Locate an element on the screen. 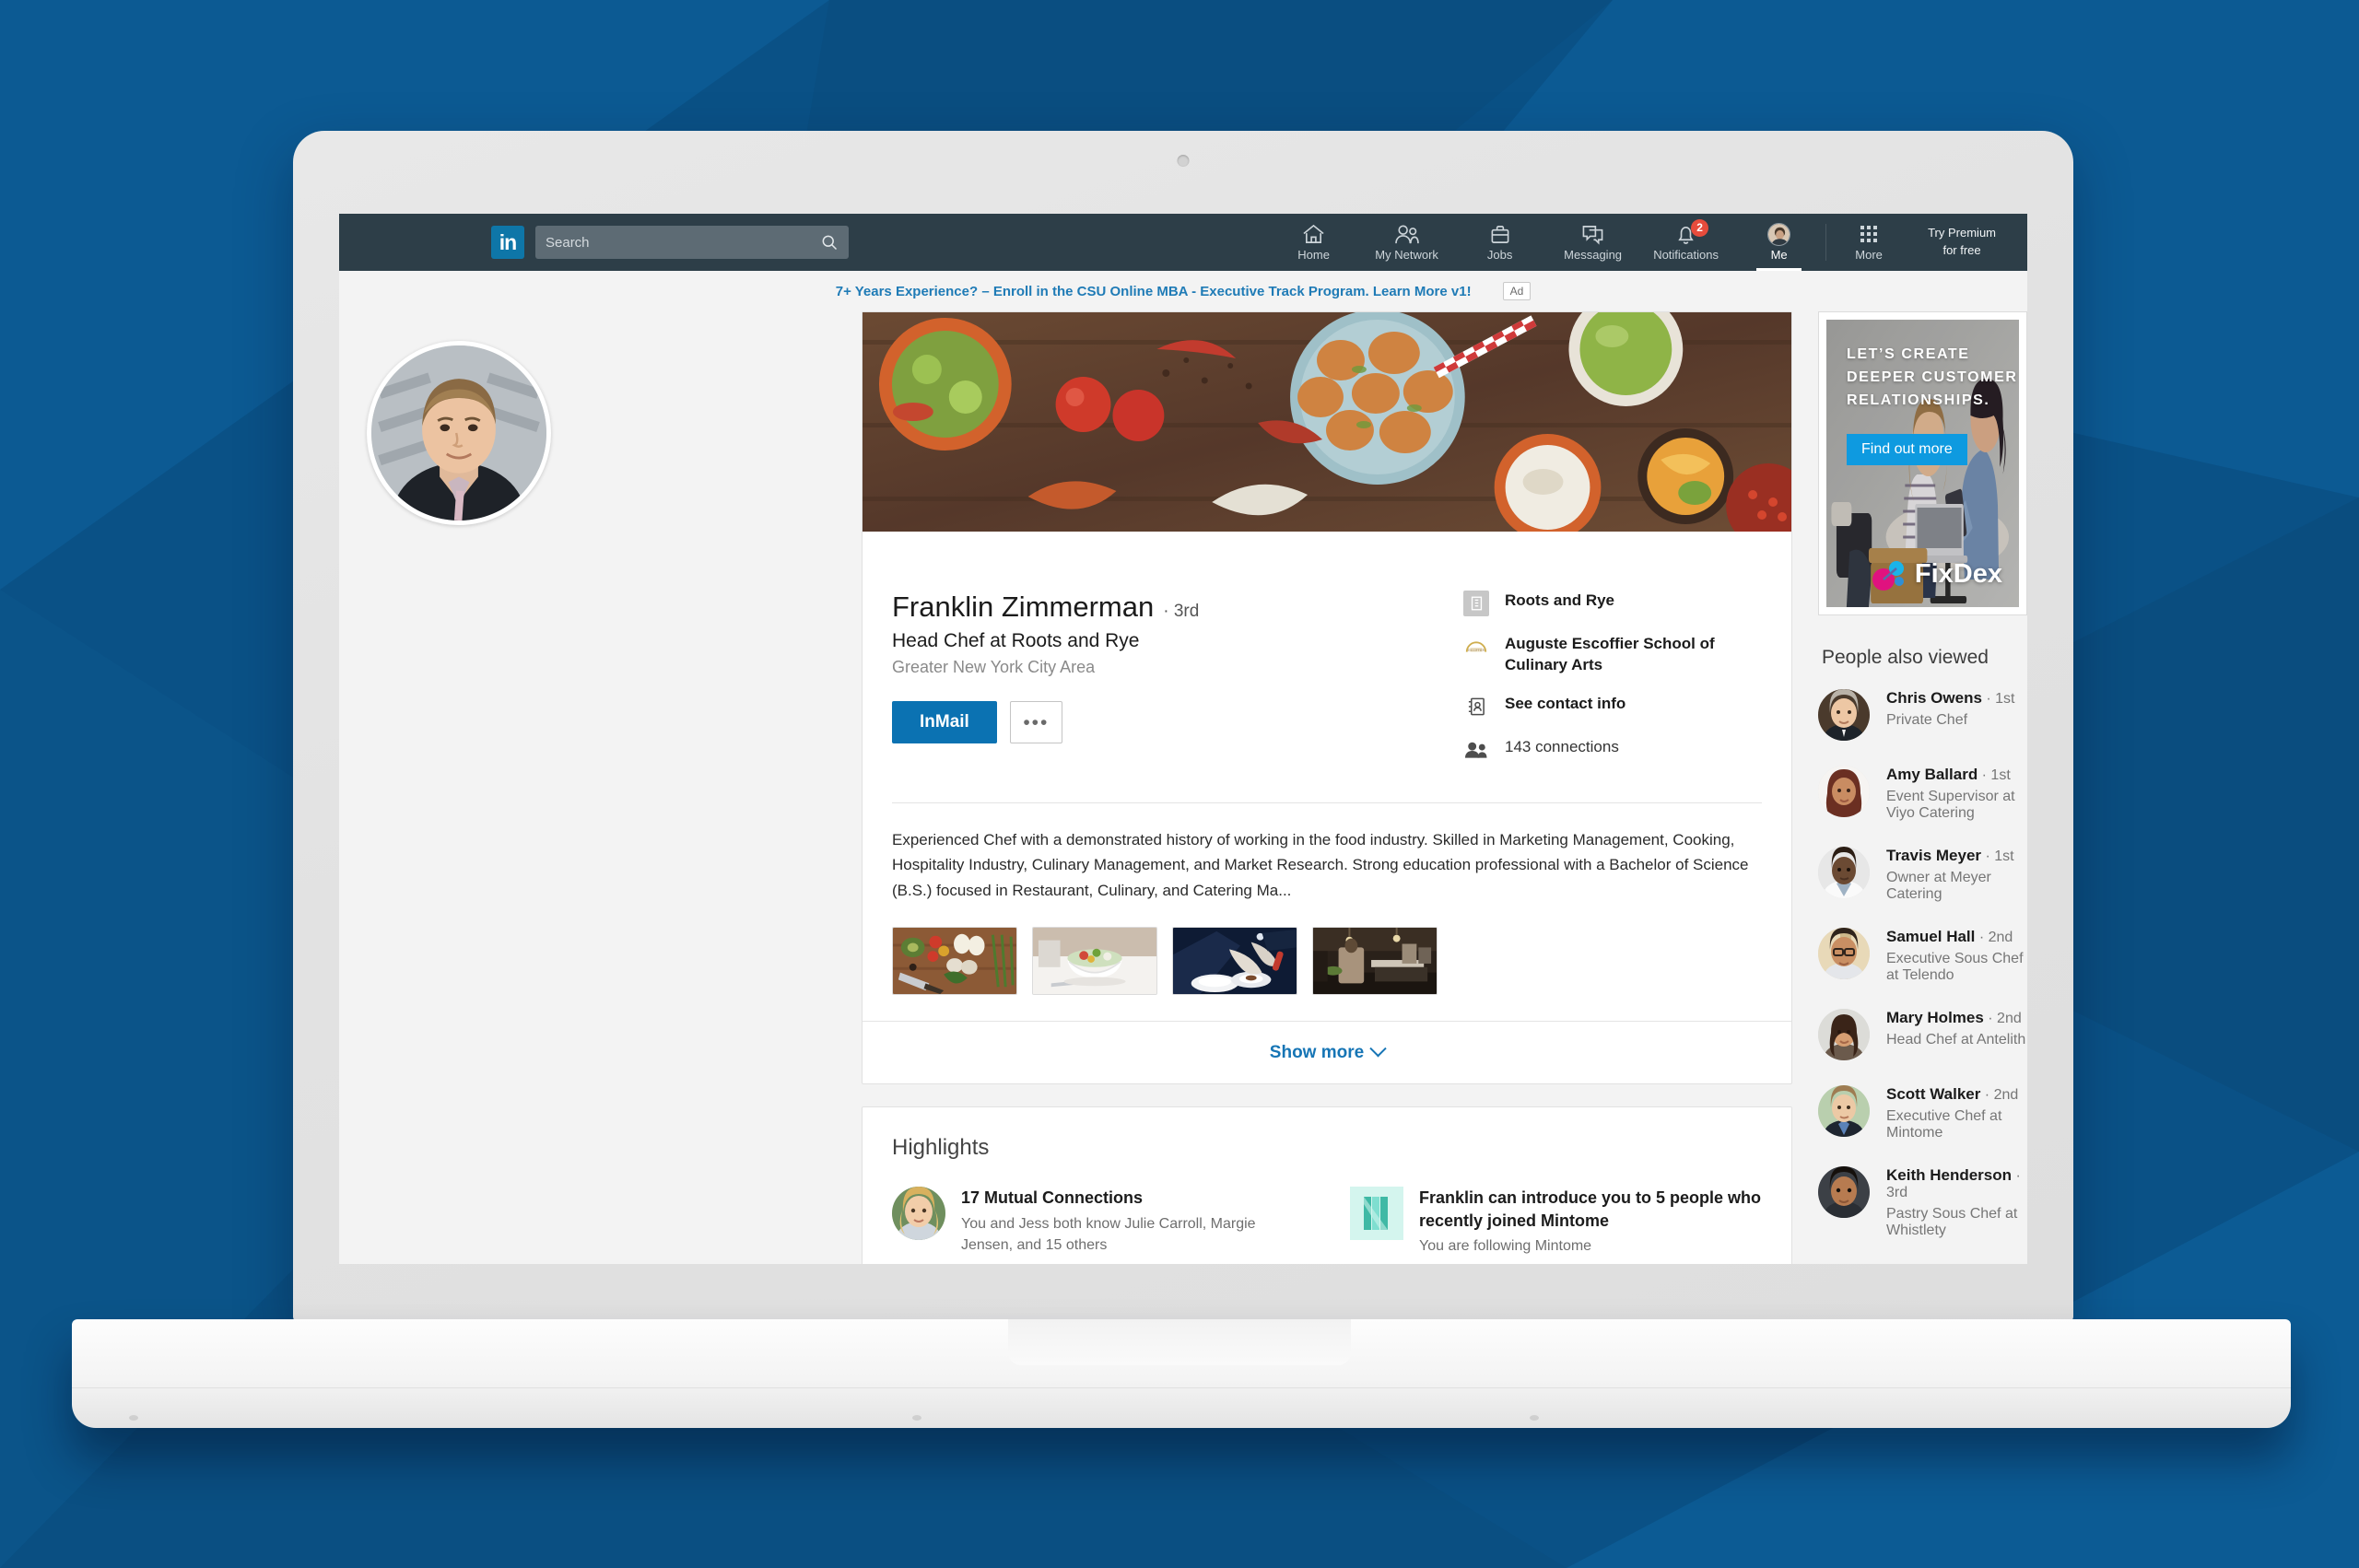  home-icon is located at coordinates (1313, 234).